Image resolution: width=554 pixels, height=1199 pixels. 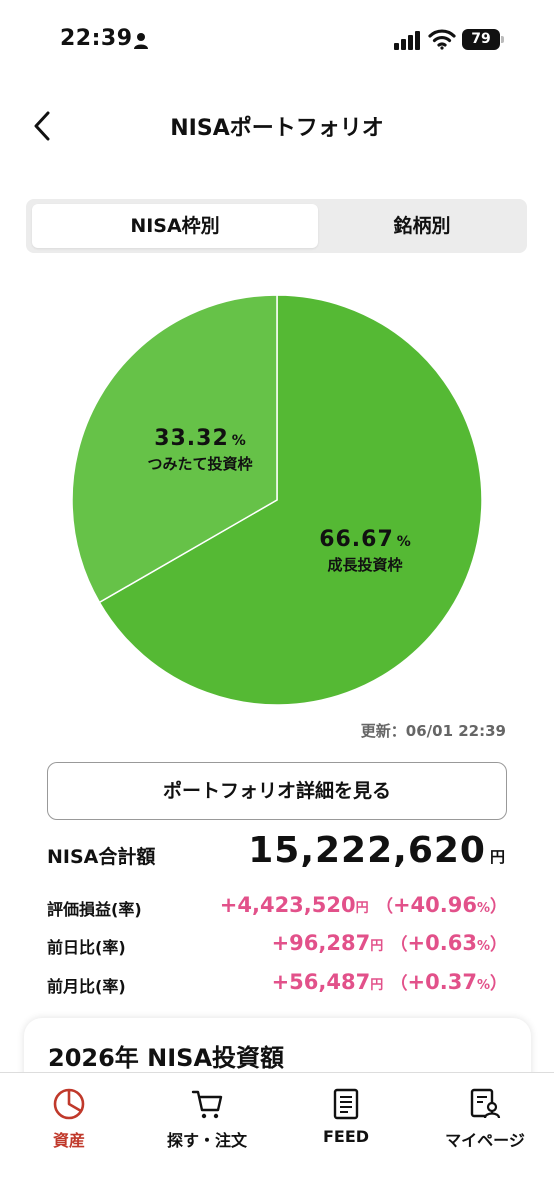 I want to click on card-title: 2026年 NISA投資額, so click(x=166, y=1058).